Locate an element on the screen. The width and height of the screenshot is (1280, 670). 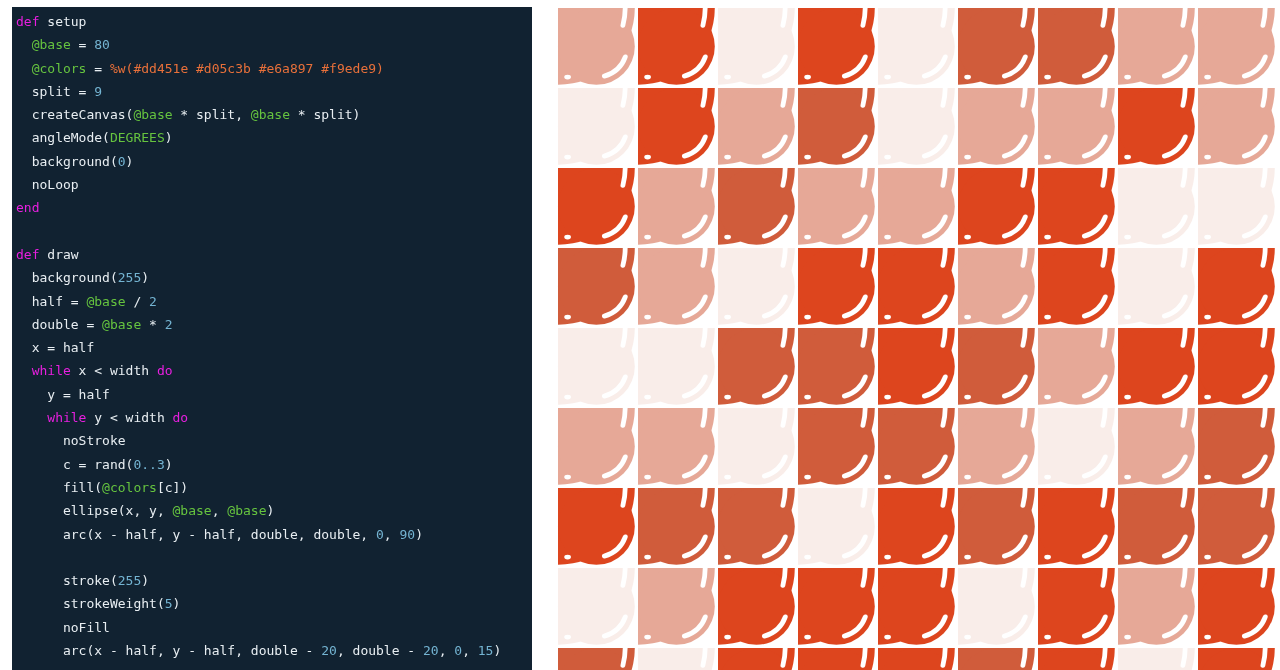
code-line: fill(@colors[c]) is located at coordinates (125, 487).